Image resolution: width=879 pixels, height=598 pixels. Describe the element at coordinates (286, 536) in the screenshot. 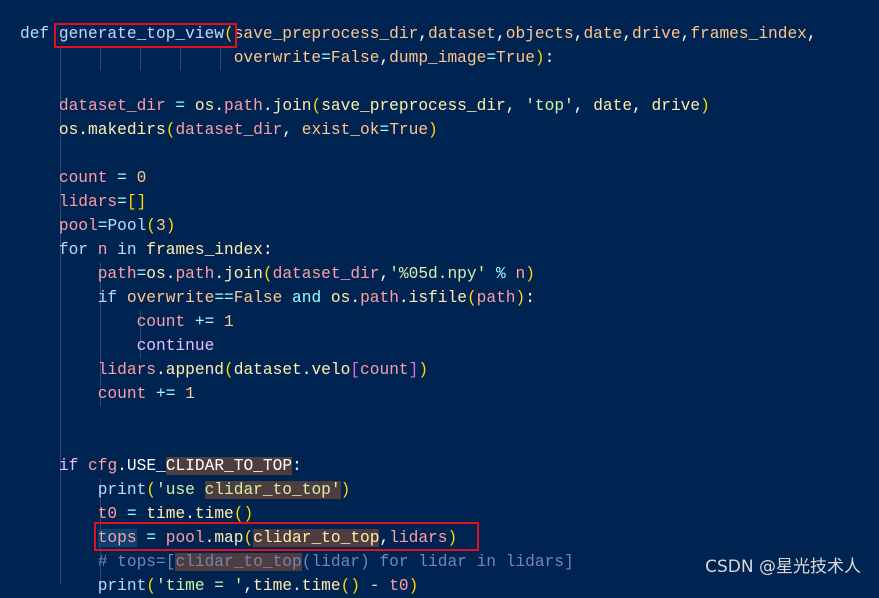

I see `highlight-box-pool-map-line` at that location.